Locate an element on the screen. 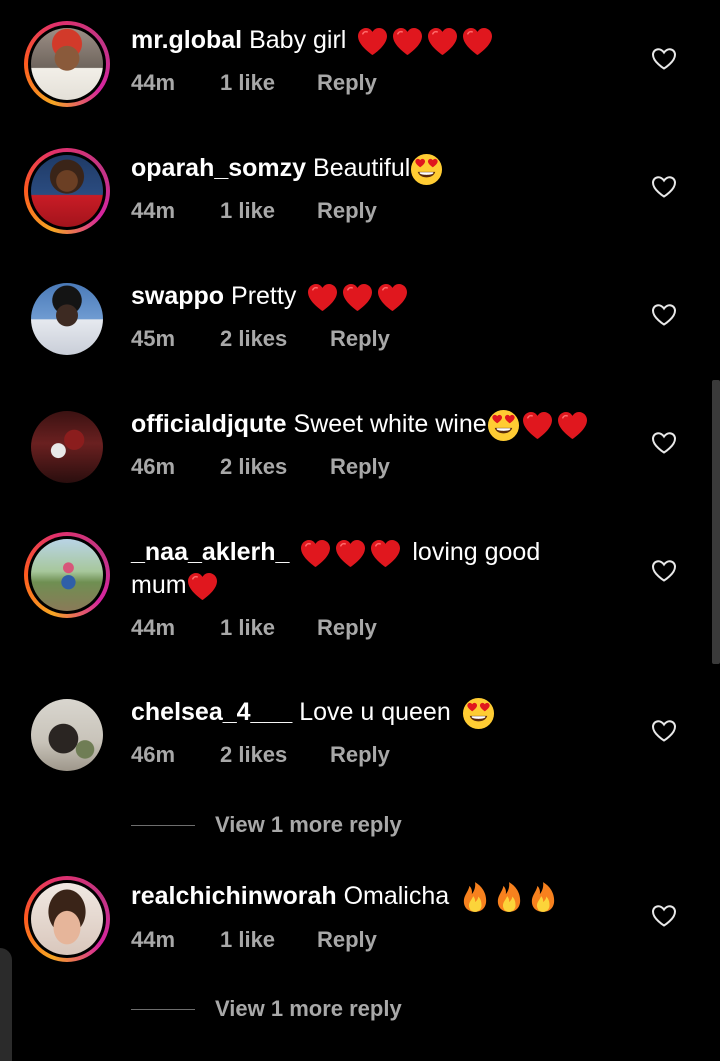 This screenshot has width=720, height=1061. comment-text: oparah_somzy Beautiful is located at coordinates (381, 169).